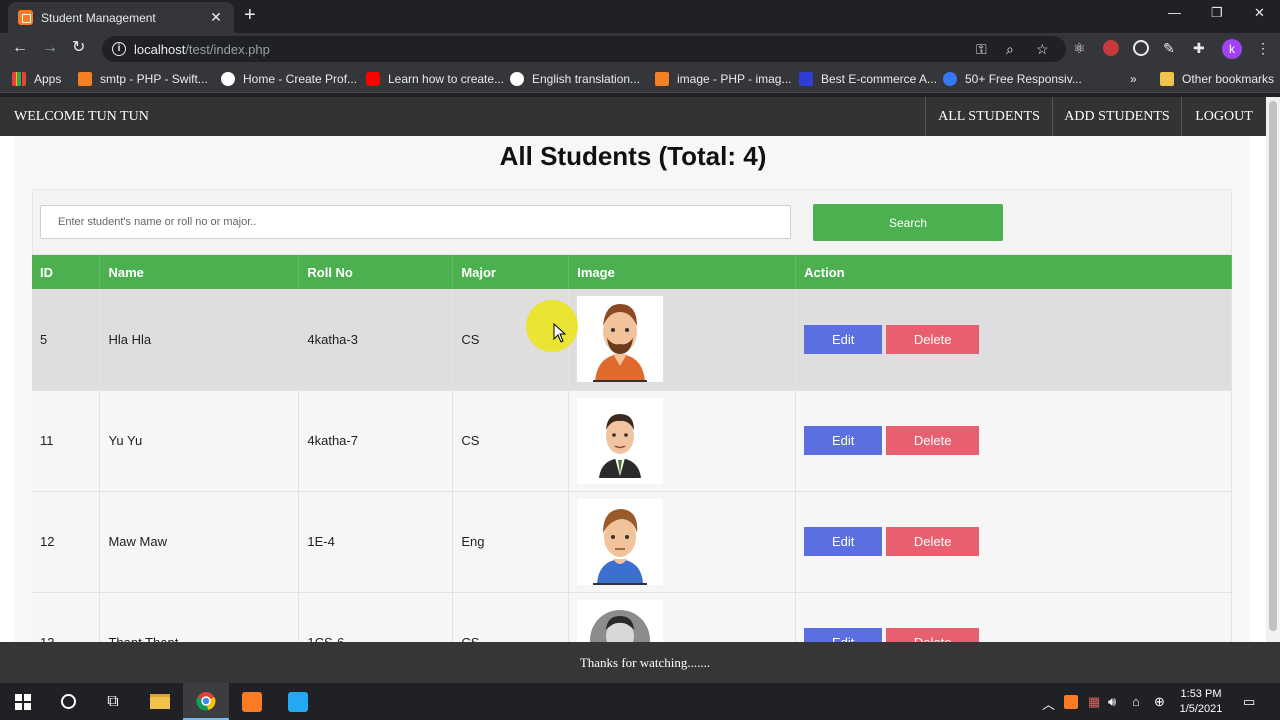 Image resolution: width=1280 pixels, height=720 pixels. What do you see at coordinates (81, 116) in the screenshot?
I see `welcome-text: WELCOME TUN TUN` at bounding box center [81, 116].